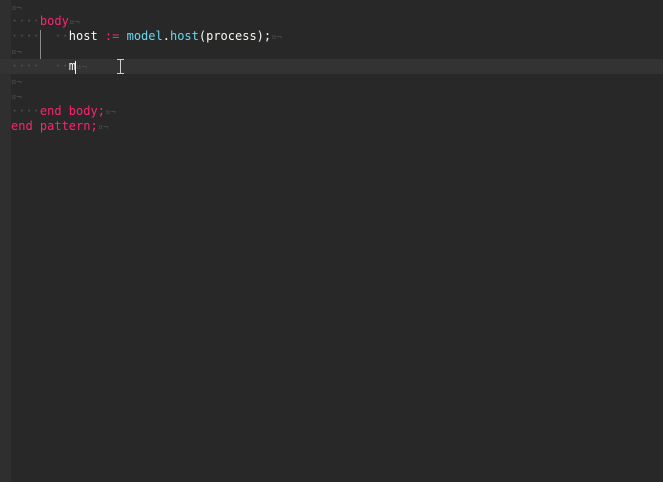 This screenshot has height=482, width=663. I want to click on code-line: ····end body;¤¬, so click(63, 111).